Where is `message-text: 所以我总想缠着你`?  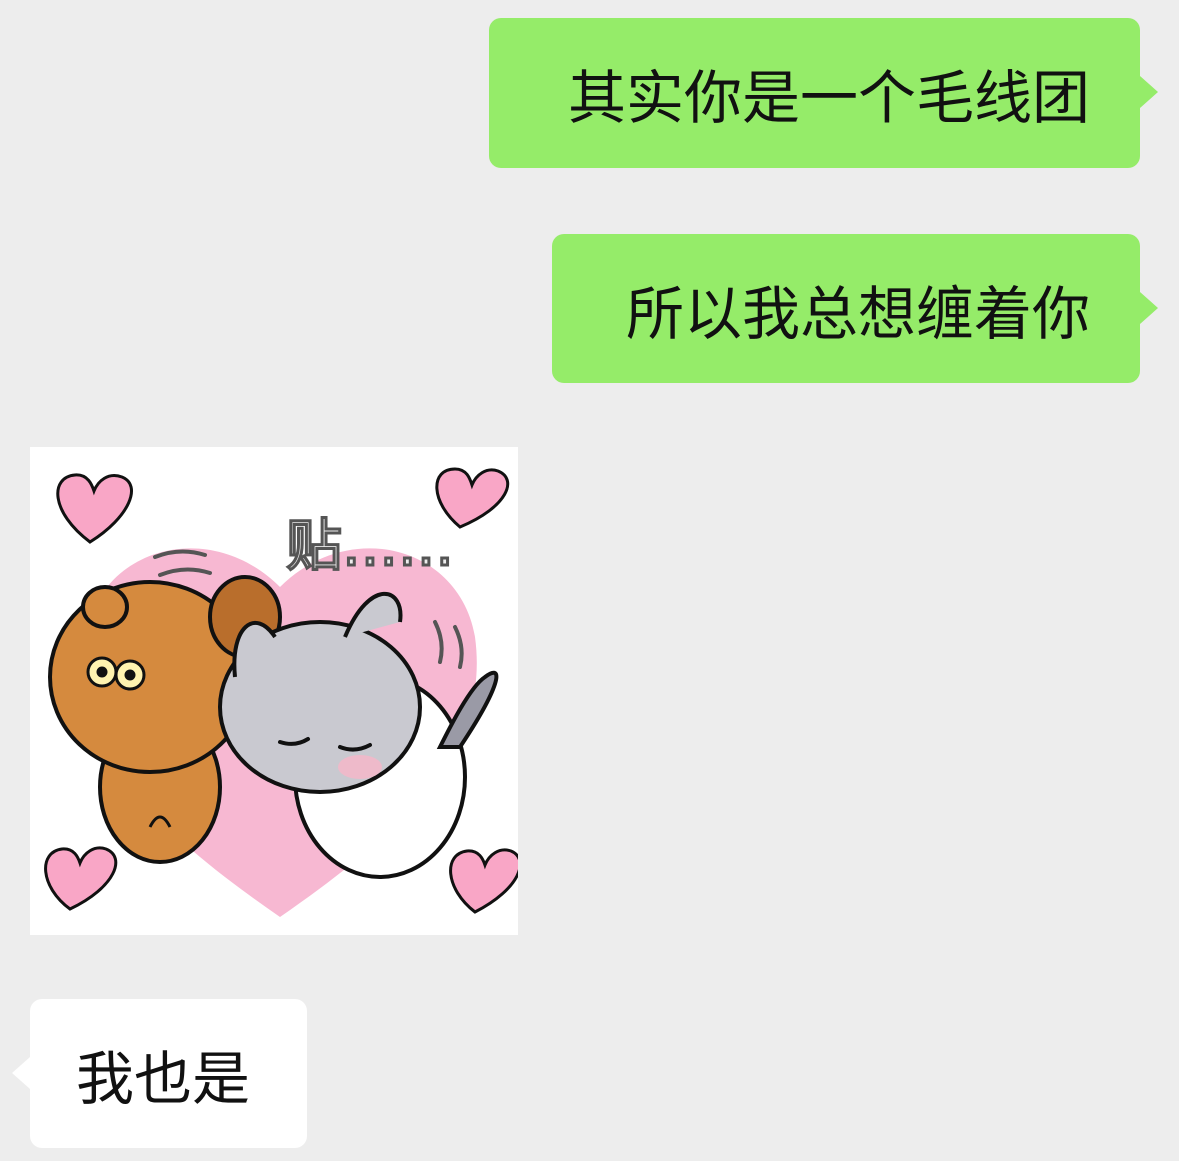 message-text: 所以我总想缠着你 is located at coordinates (857, 313).